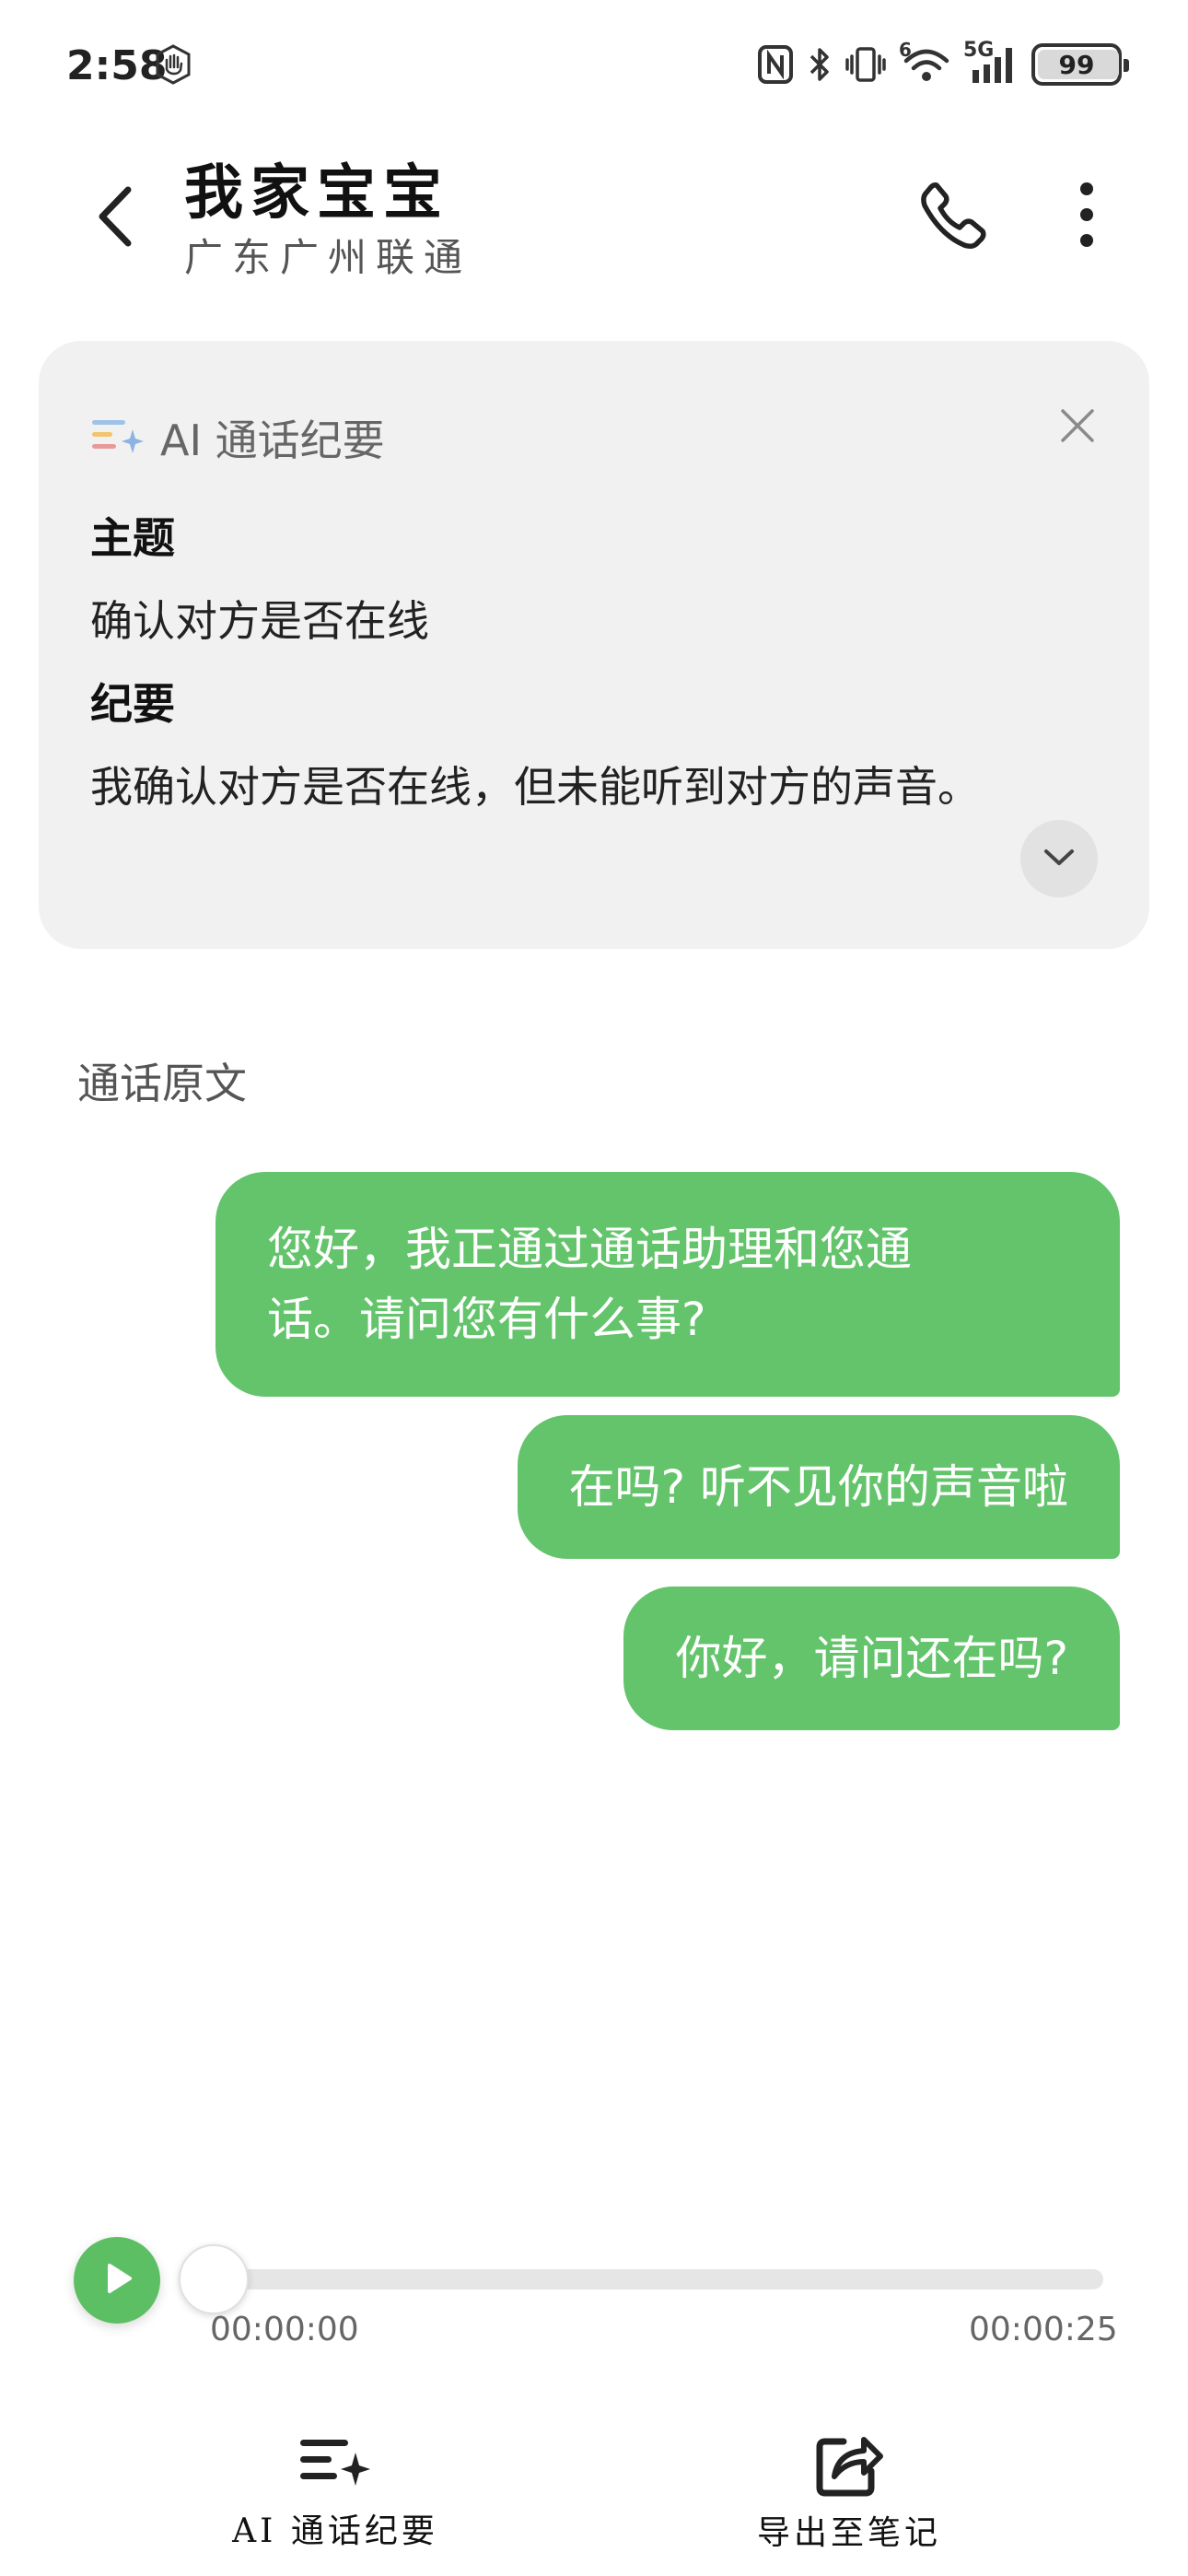  Describe the element at coordinates (335, 2463) in the screenshot. I see `ai-summary-icon` at that location.